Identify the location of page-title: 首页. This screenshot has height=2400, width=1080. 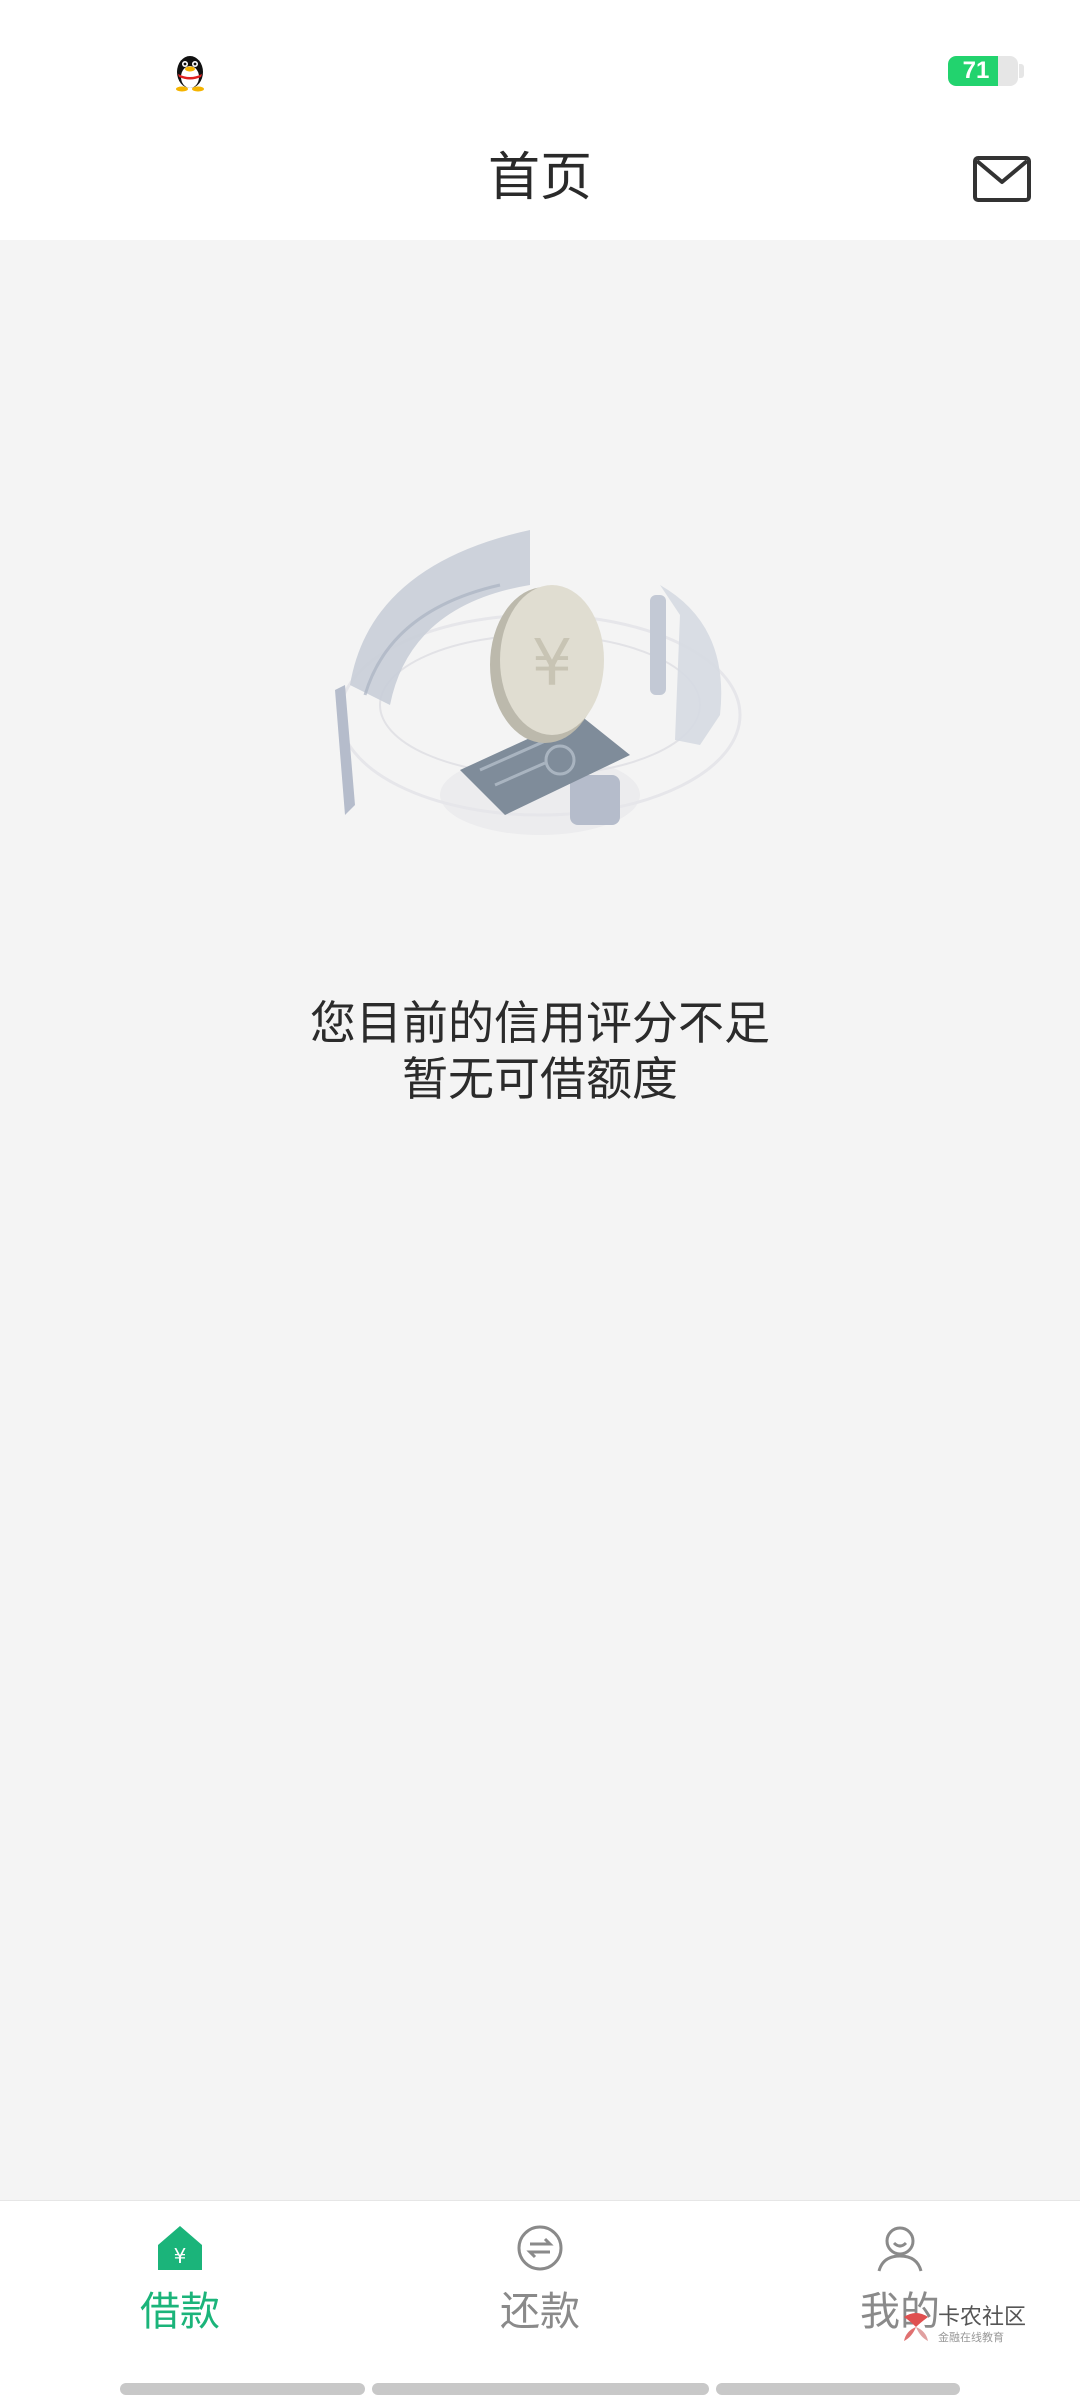
(539, 178).